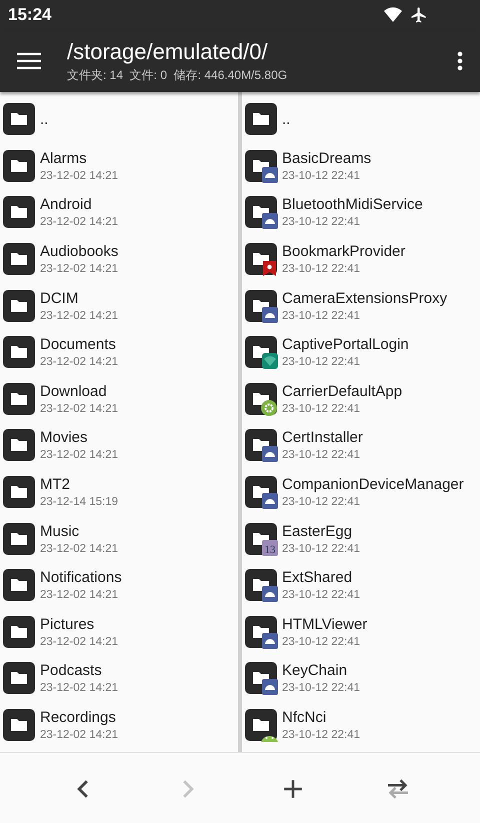 The height and width of the screenshot is (823, 480). Describe the element at coordinates (321, 717) in the screenshot. I see `folder-name: NfcNci` at that location.